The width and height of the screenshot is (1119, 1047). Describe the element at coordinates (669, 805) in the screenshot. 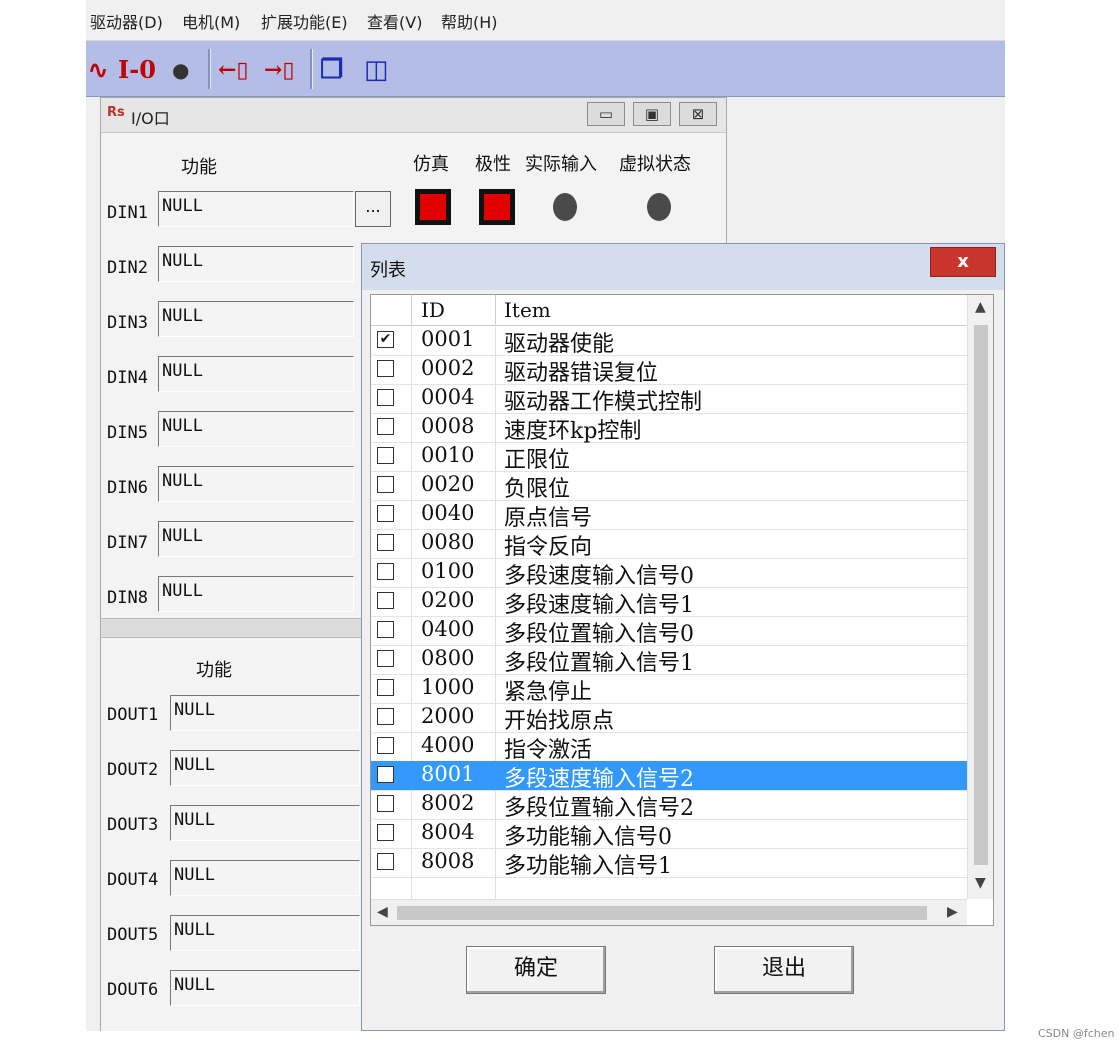

I see `list-item: 8002 多段位置输入信号2` at that location.